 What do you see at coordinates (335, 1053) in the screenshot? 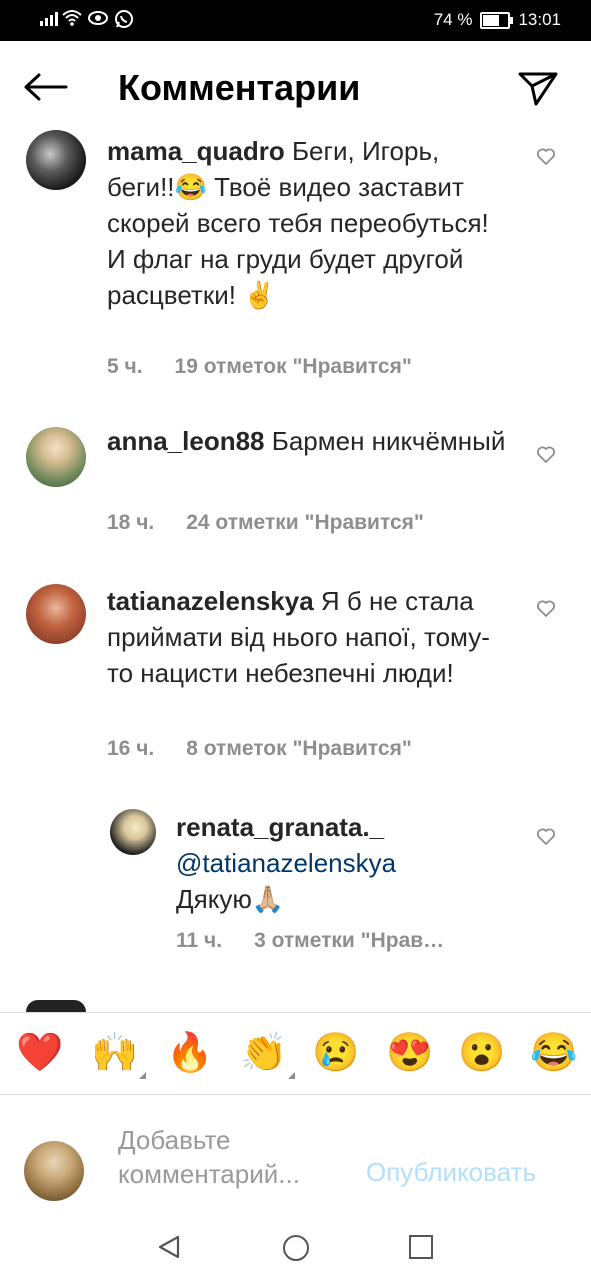
I see `emoji-cry: 😢` at bounding box center [335, 1053].